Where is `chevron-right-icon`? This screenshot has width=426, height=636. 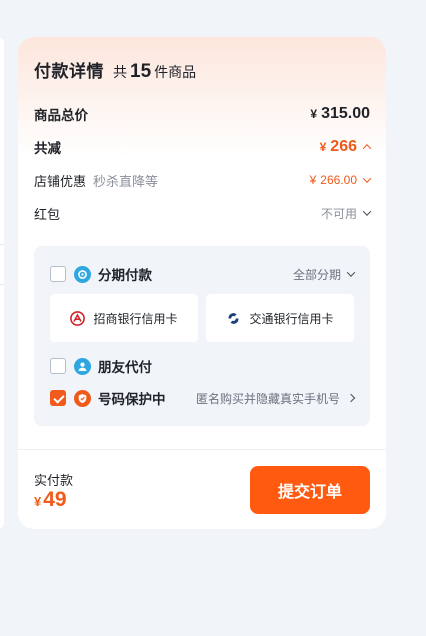 chevron-right-icon is located at coordinates (351, 398).